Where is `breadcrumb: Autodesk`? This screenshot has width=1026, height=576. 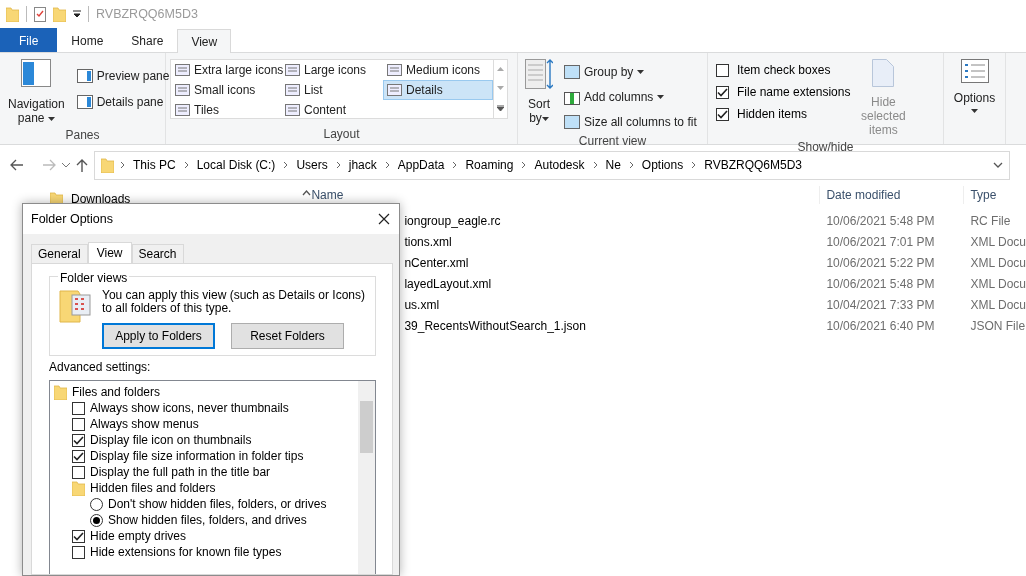 breadcrumb: Autodesk is located at coordinates (559, 165).